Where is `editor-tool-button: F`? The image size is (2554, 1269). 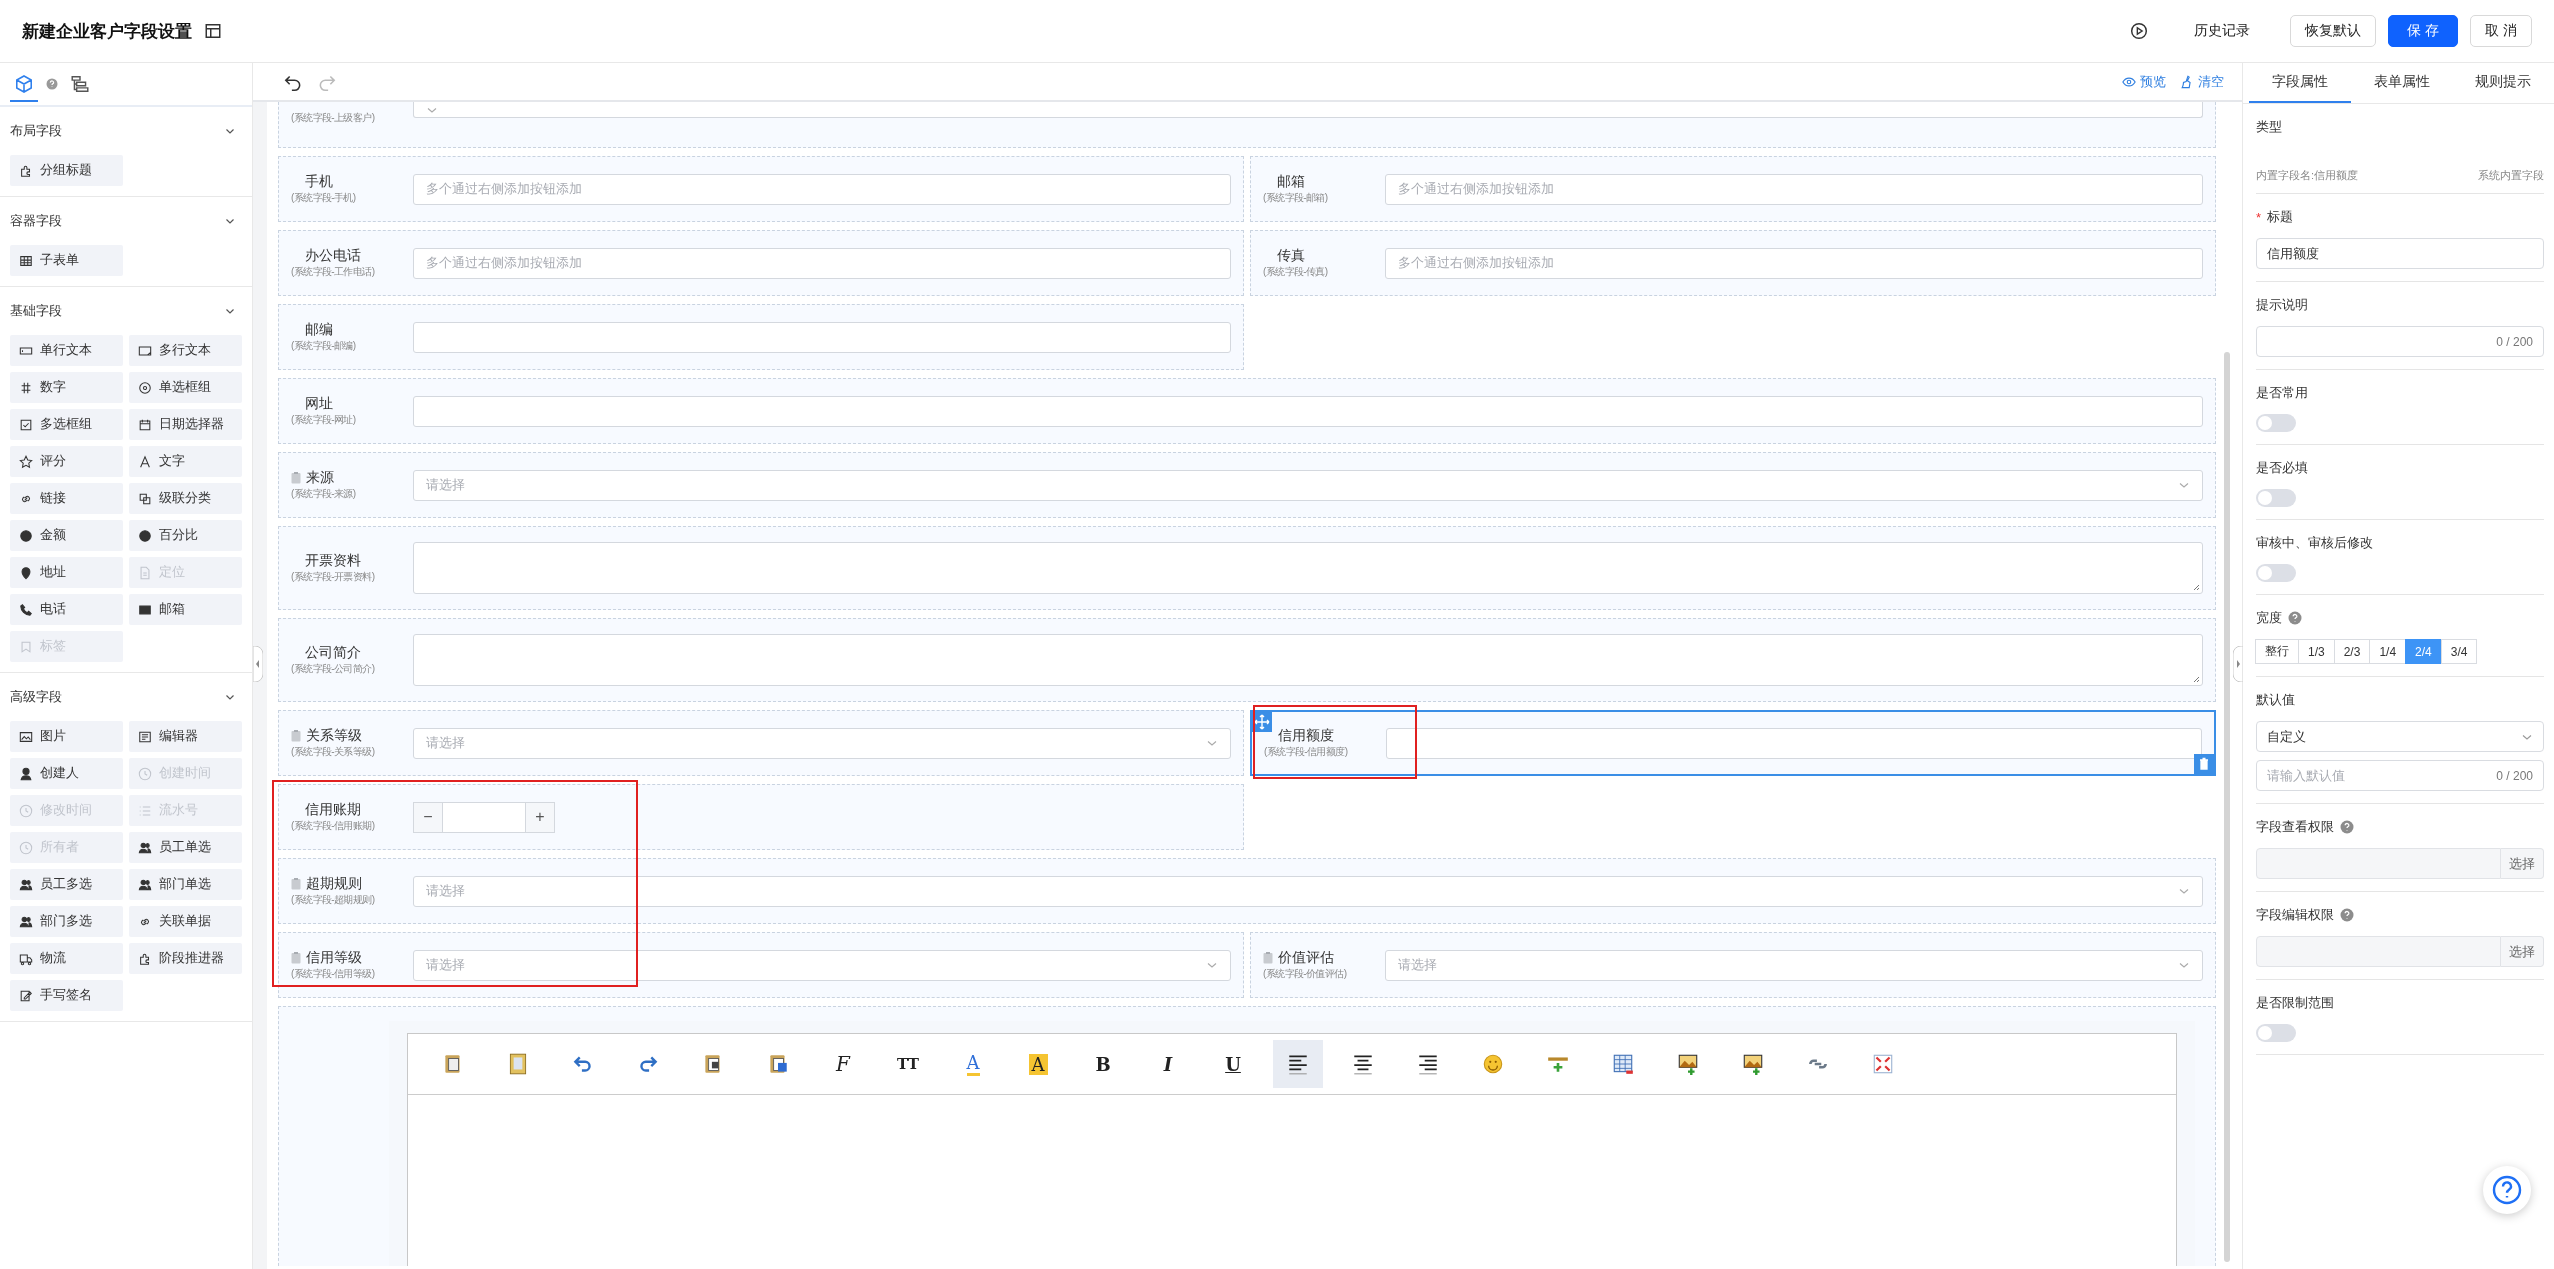
editor-tool-button: F is located at coordinates (843, 1064).